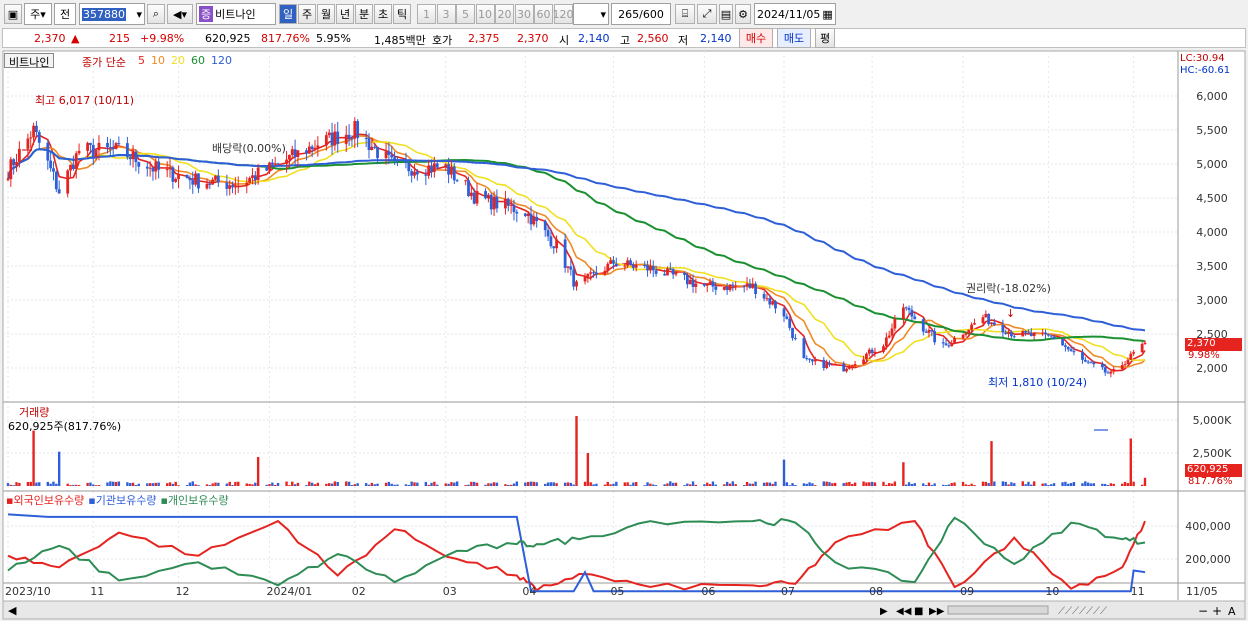  Describe the element at coordinates (364, 14) in the screenshot. I see `period-button-4: 분` at that location.